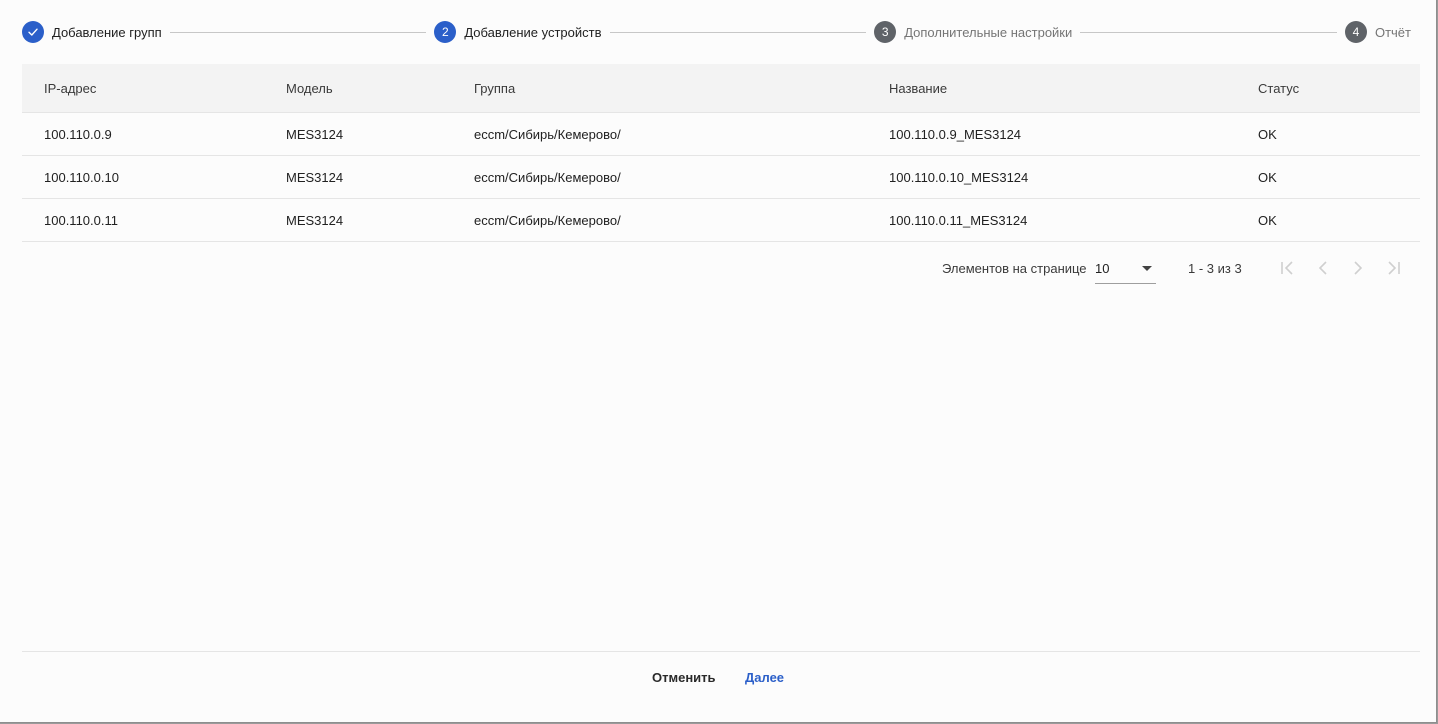 This screenshot has height=724, width=1438. I want to click on cell-name: 100.110.0.10_MES3124, so click(959, 177).